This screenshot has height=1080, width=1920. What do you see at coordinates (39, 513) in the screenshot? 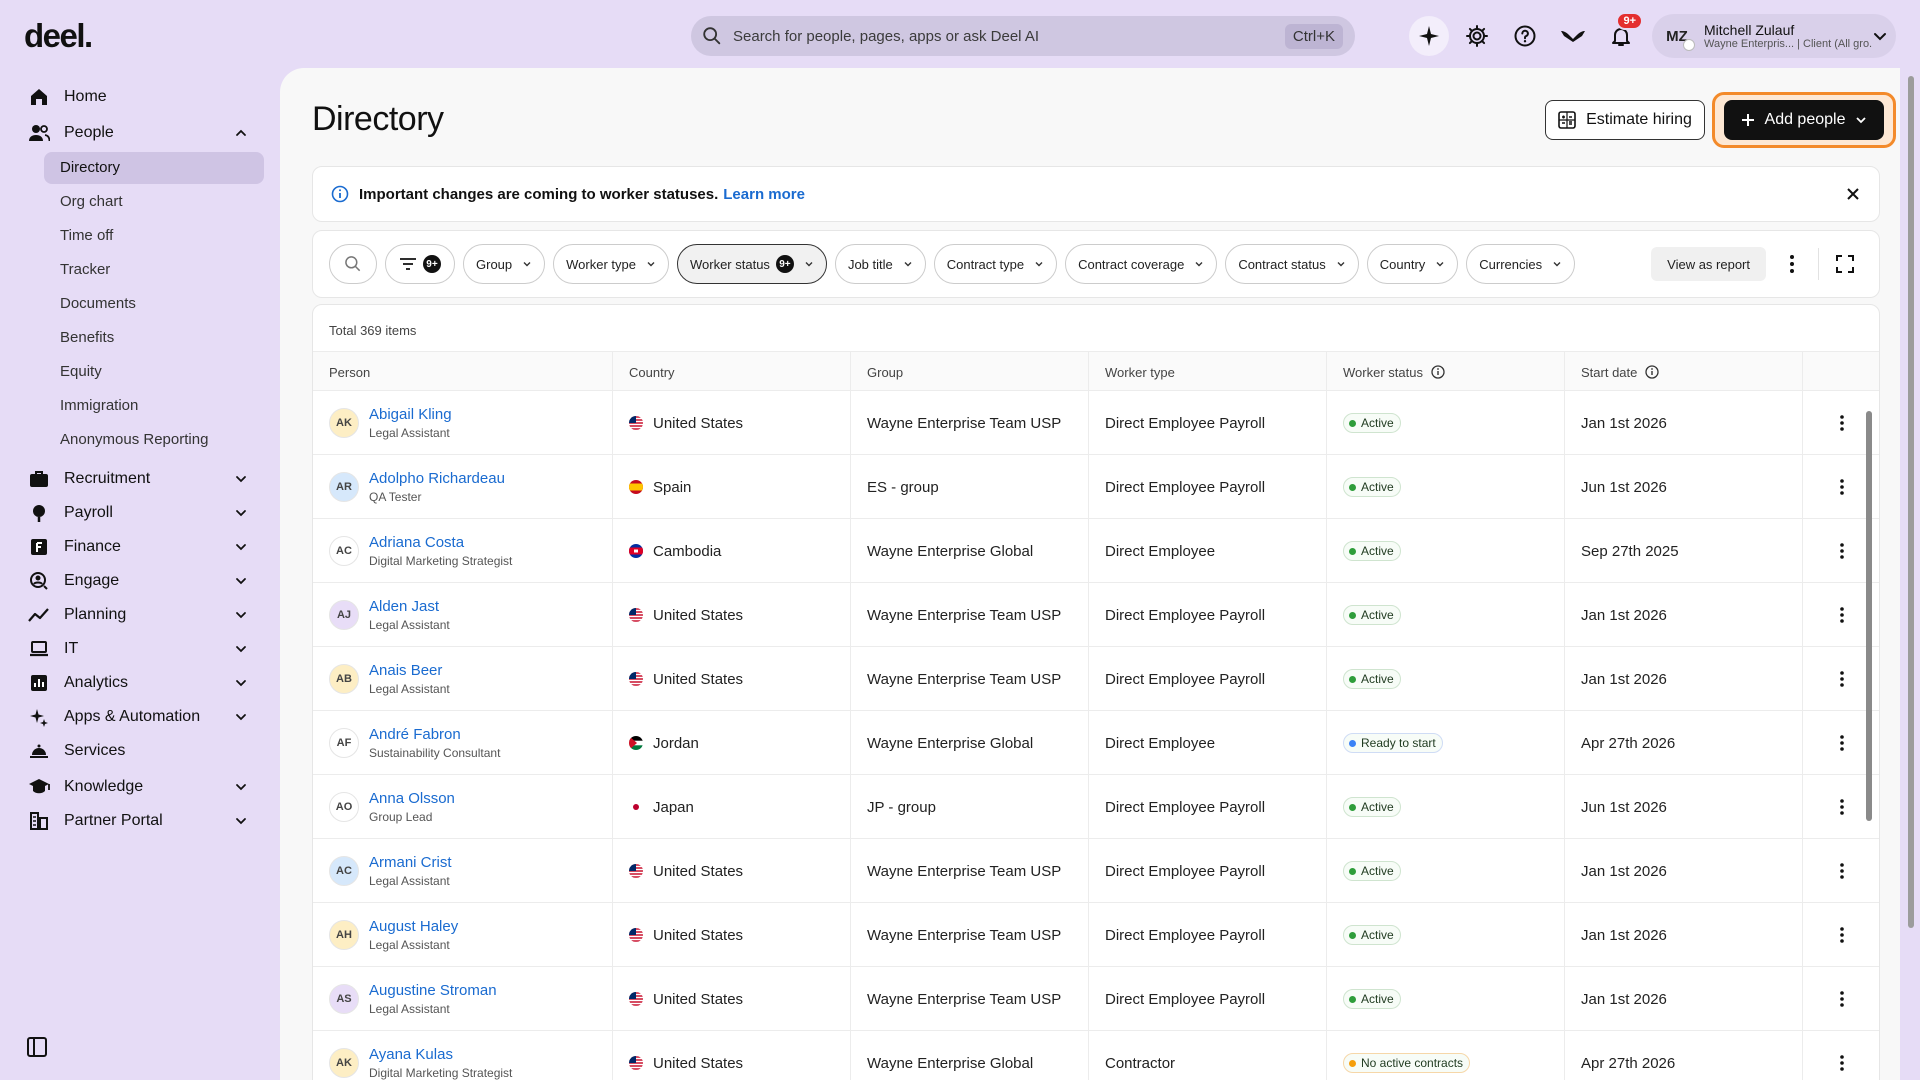
I see `payroll-icon` at bounding box center [39, 513].